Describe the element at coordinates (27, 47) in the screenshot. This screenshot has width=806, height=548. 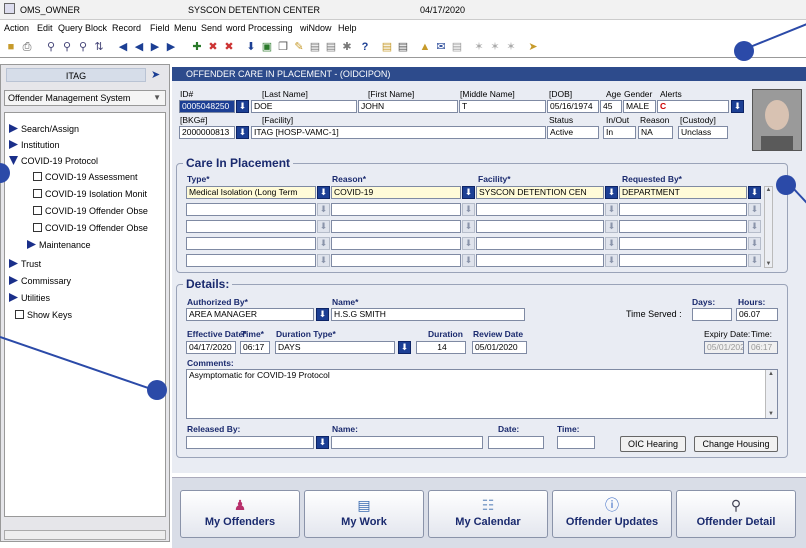
I see `print-icon: ⎙` at that location.